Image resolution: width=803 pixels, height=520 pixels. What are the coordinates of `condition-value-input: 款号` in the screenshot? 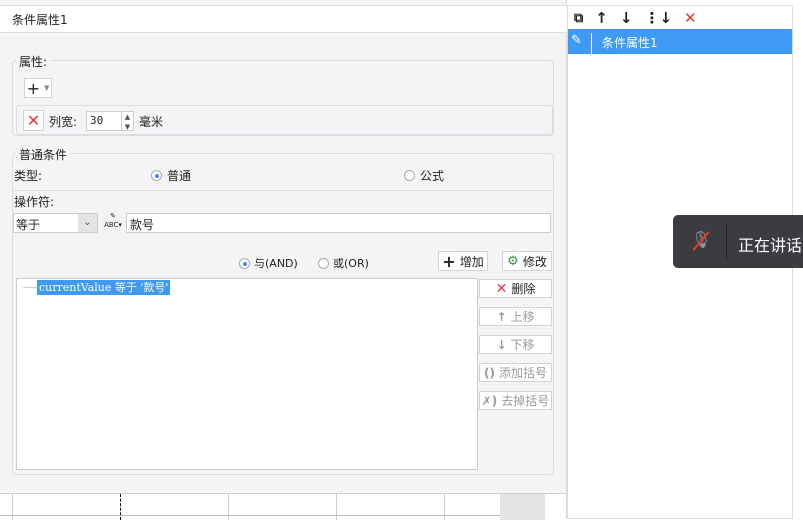 It's located at (338, 223).